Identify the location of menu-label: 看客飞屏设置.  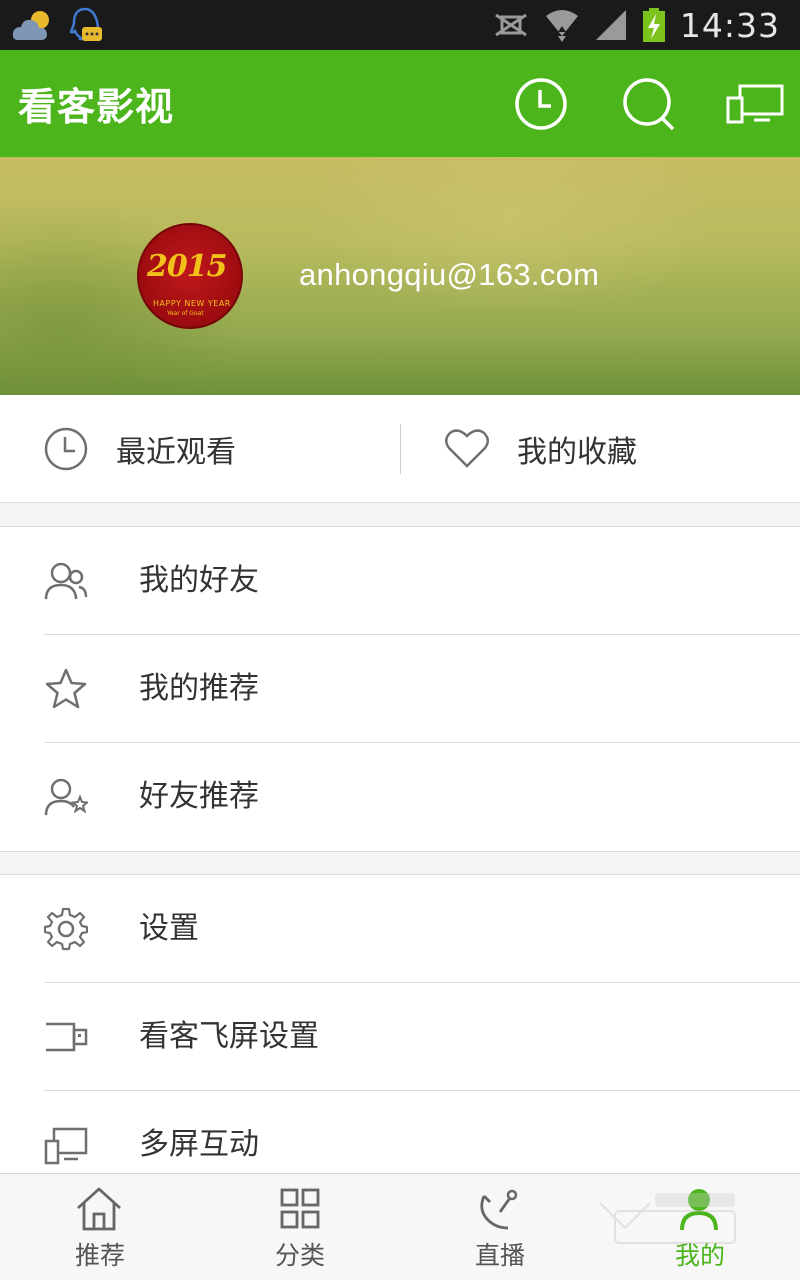
(229, 1036).